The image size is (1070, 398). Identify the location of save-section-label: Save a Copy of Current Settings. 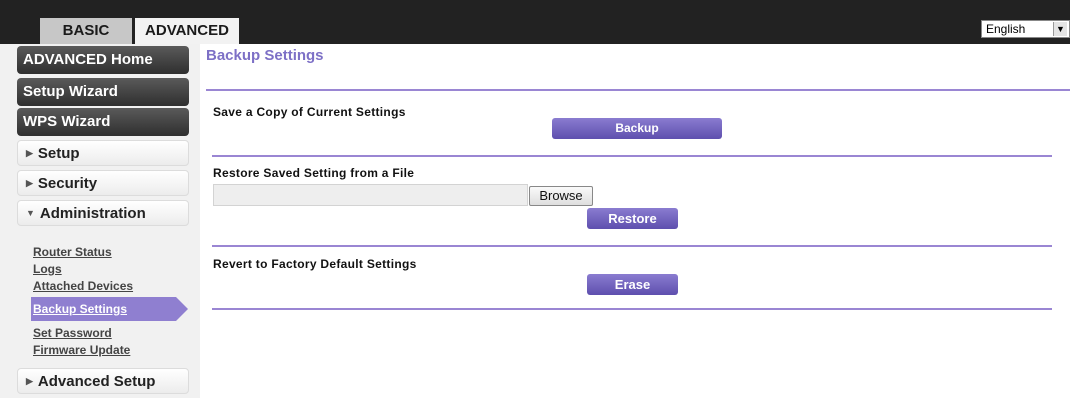
(309, 112).